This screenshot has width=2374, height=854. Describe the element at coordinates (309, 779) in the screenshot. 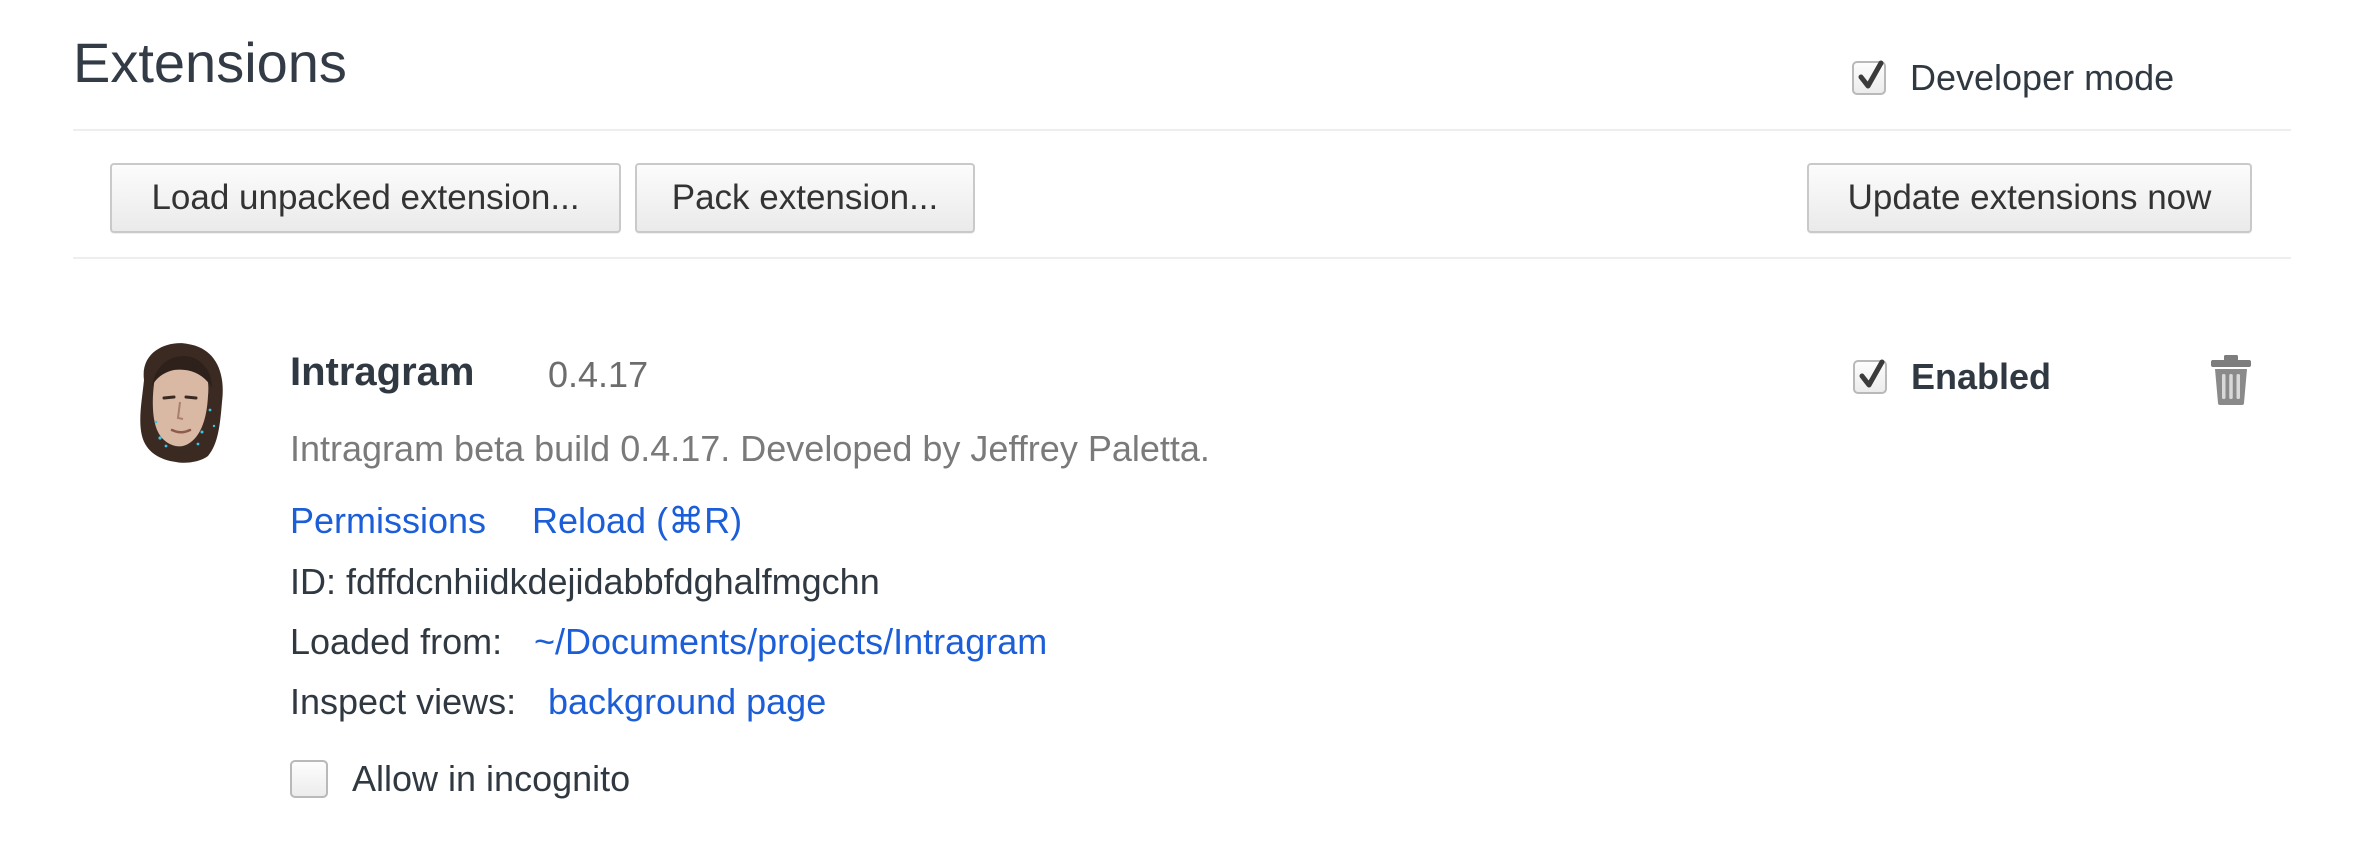

I see `allow-incognito-checkbox` at that location.